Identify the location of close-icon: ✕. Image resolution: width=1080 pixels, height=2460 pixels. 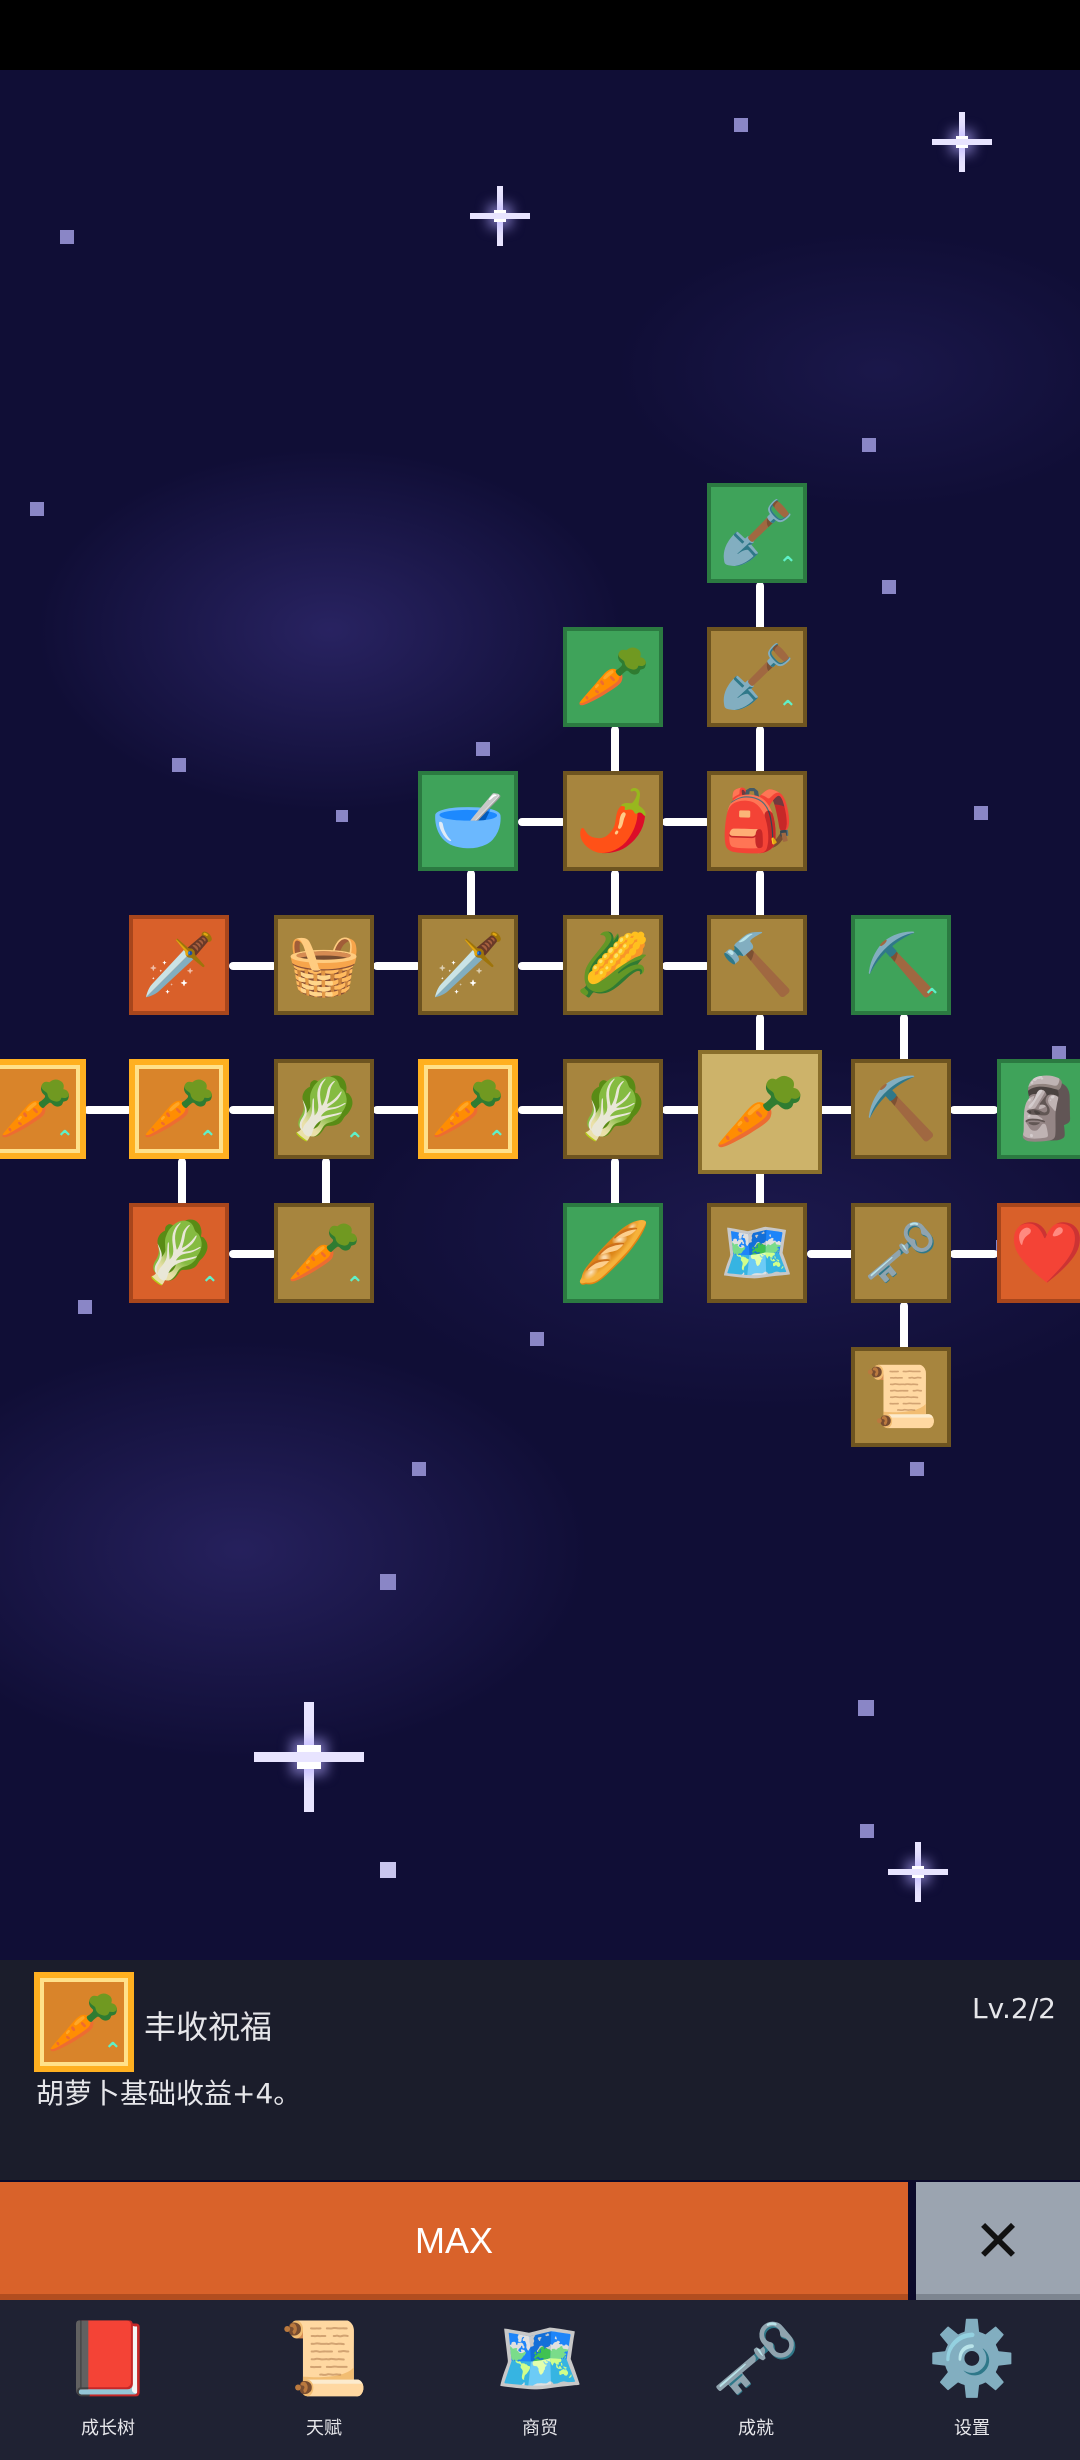
(998, 2241).